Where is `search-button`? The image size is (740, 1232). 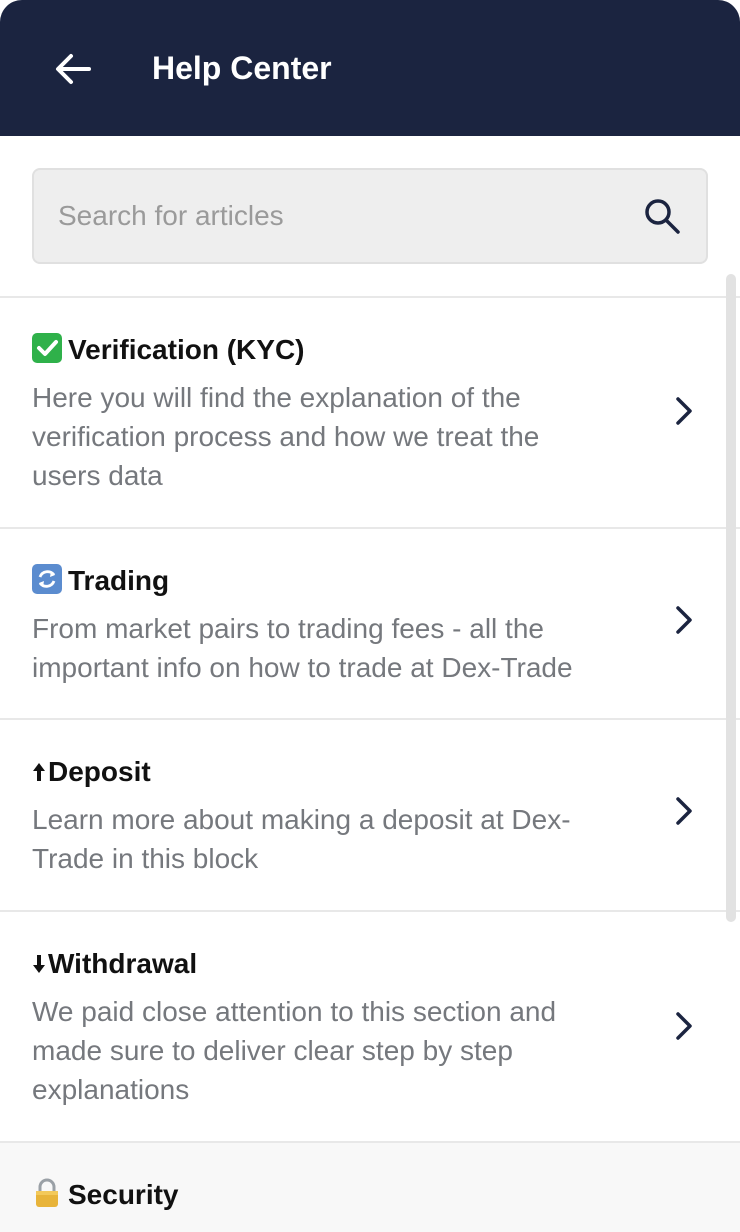 search-button is located at coordinates (662, 216).